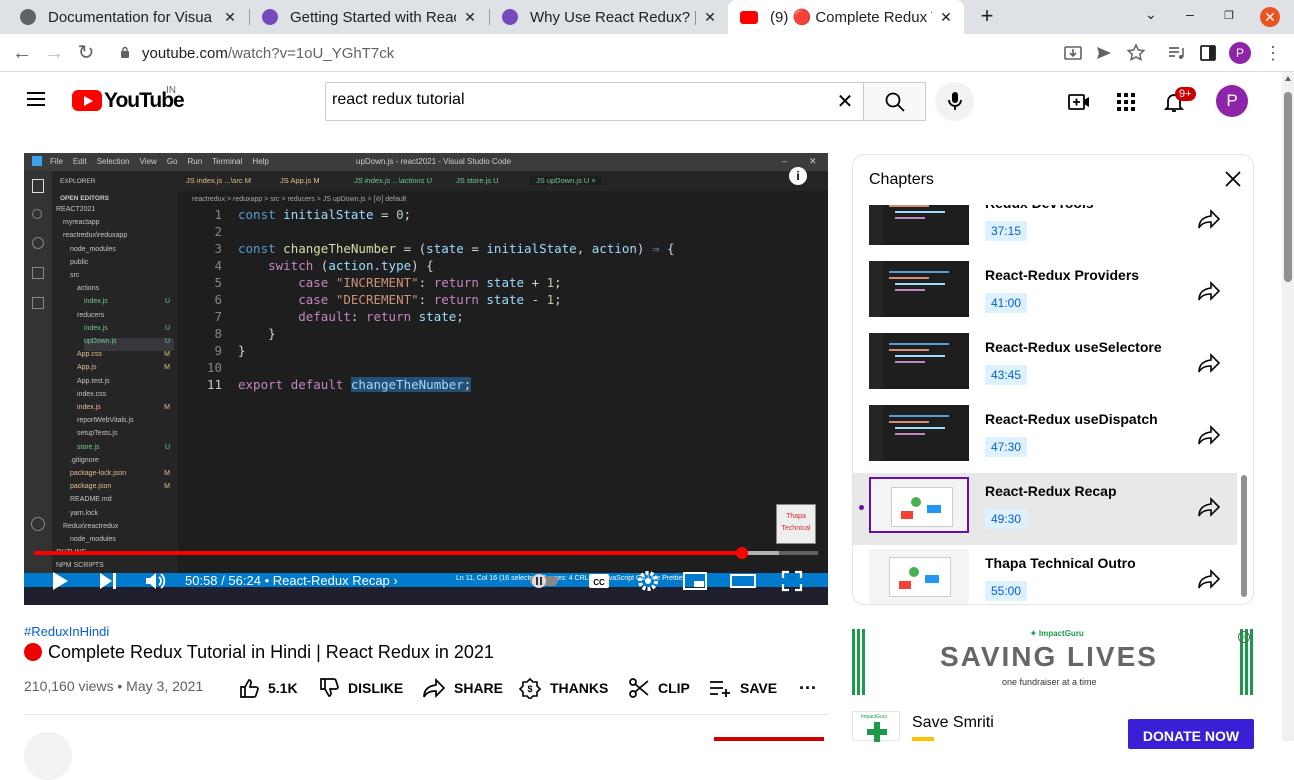 Image resolution: width=1294 pixels, height=780 pixels. I want to click on clear-search-icon: ✕, so click(845, 102).